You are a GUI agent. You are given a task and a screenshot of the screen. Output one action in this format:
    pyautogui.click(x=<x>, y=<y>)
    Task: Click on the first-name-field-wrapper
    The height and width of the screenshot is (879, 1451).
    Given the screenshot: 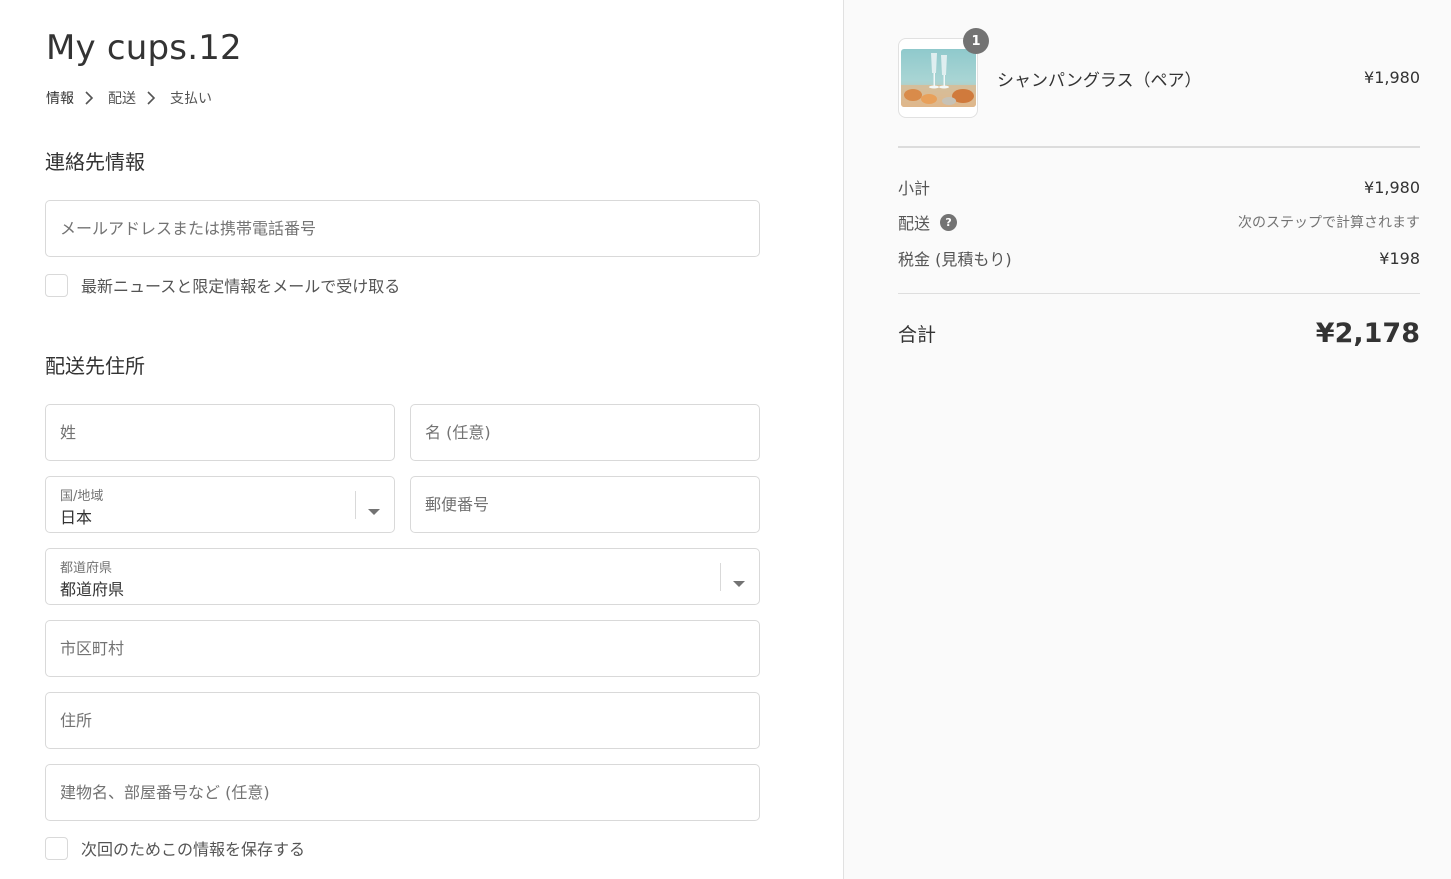 What is the action you would take?
    pyautogui.click(x=585, y=432)
    